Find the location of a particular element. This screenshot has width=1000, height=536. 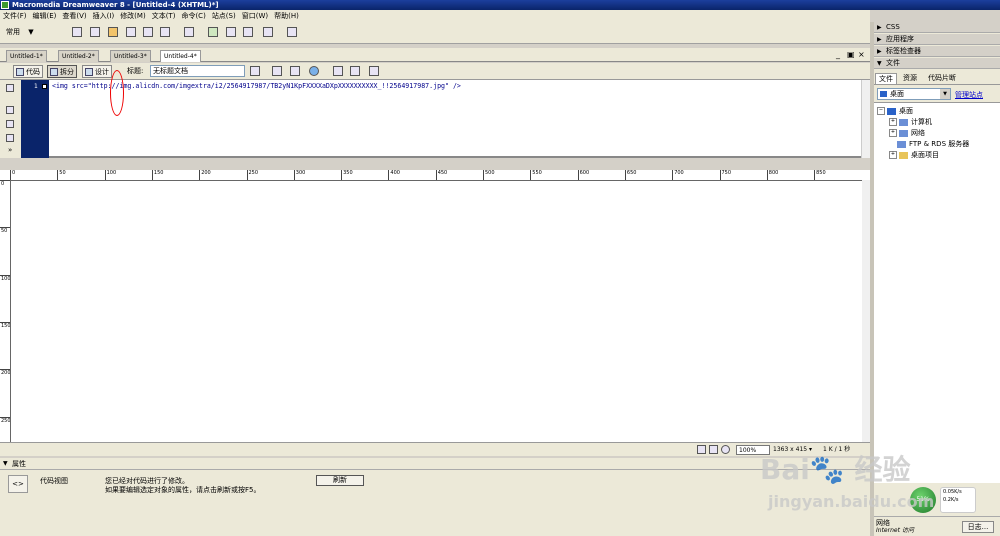

dropdown-arrow-icon: ▼ is located at coordinates (31, 32).